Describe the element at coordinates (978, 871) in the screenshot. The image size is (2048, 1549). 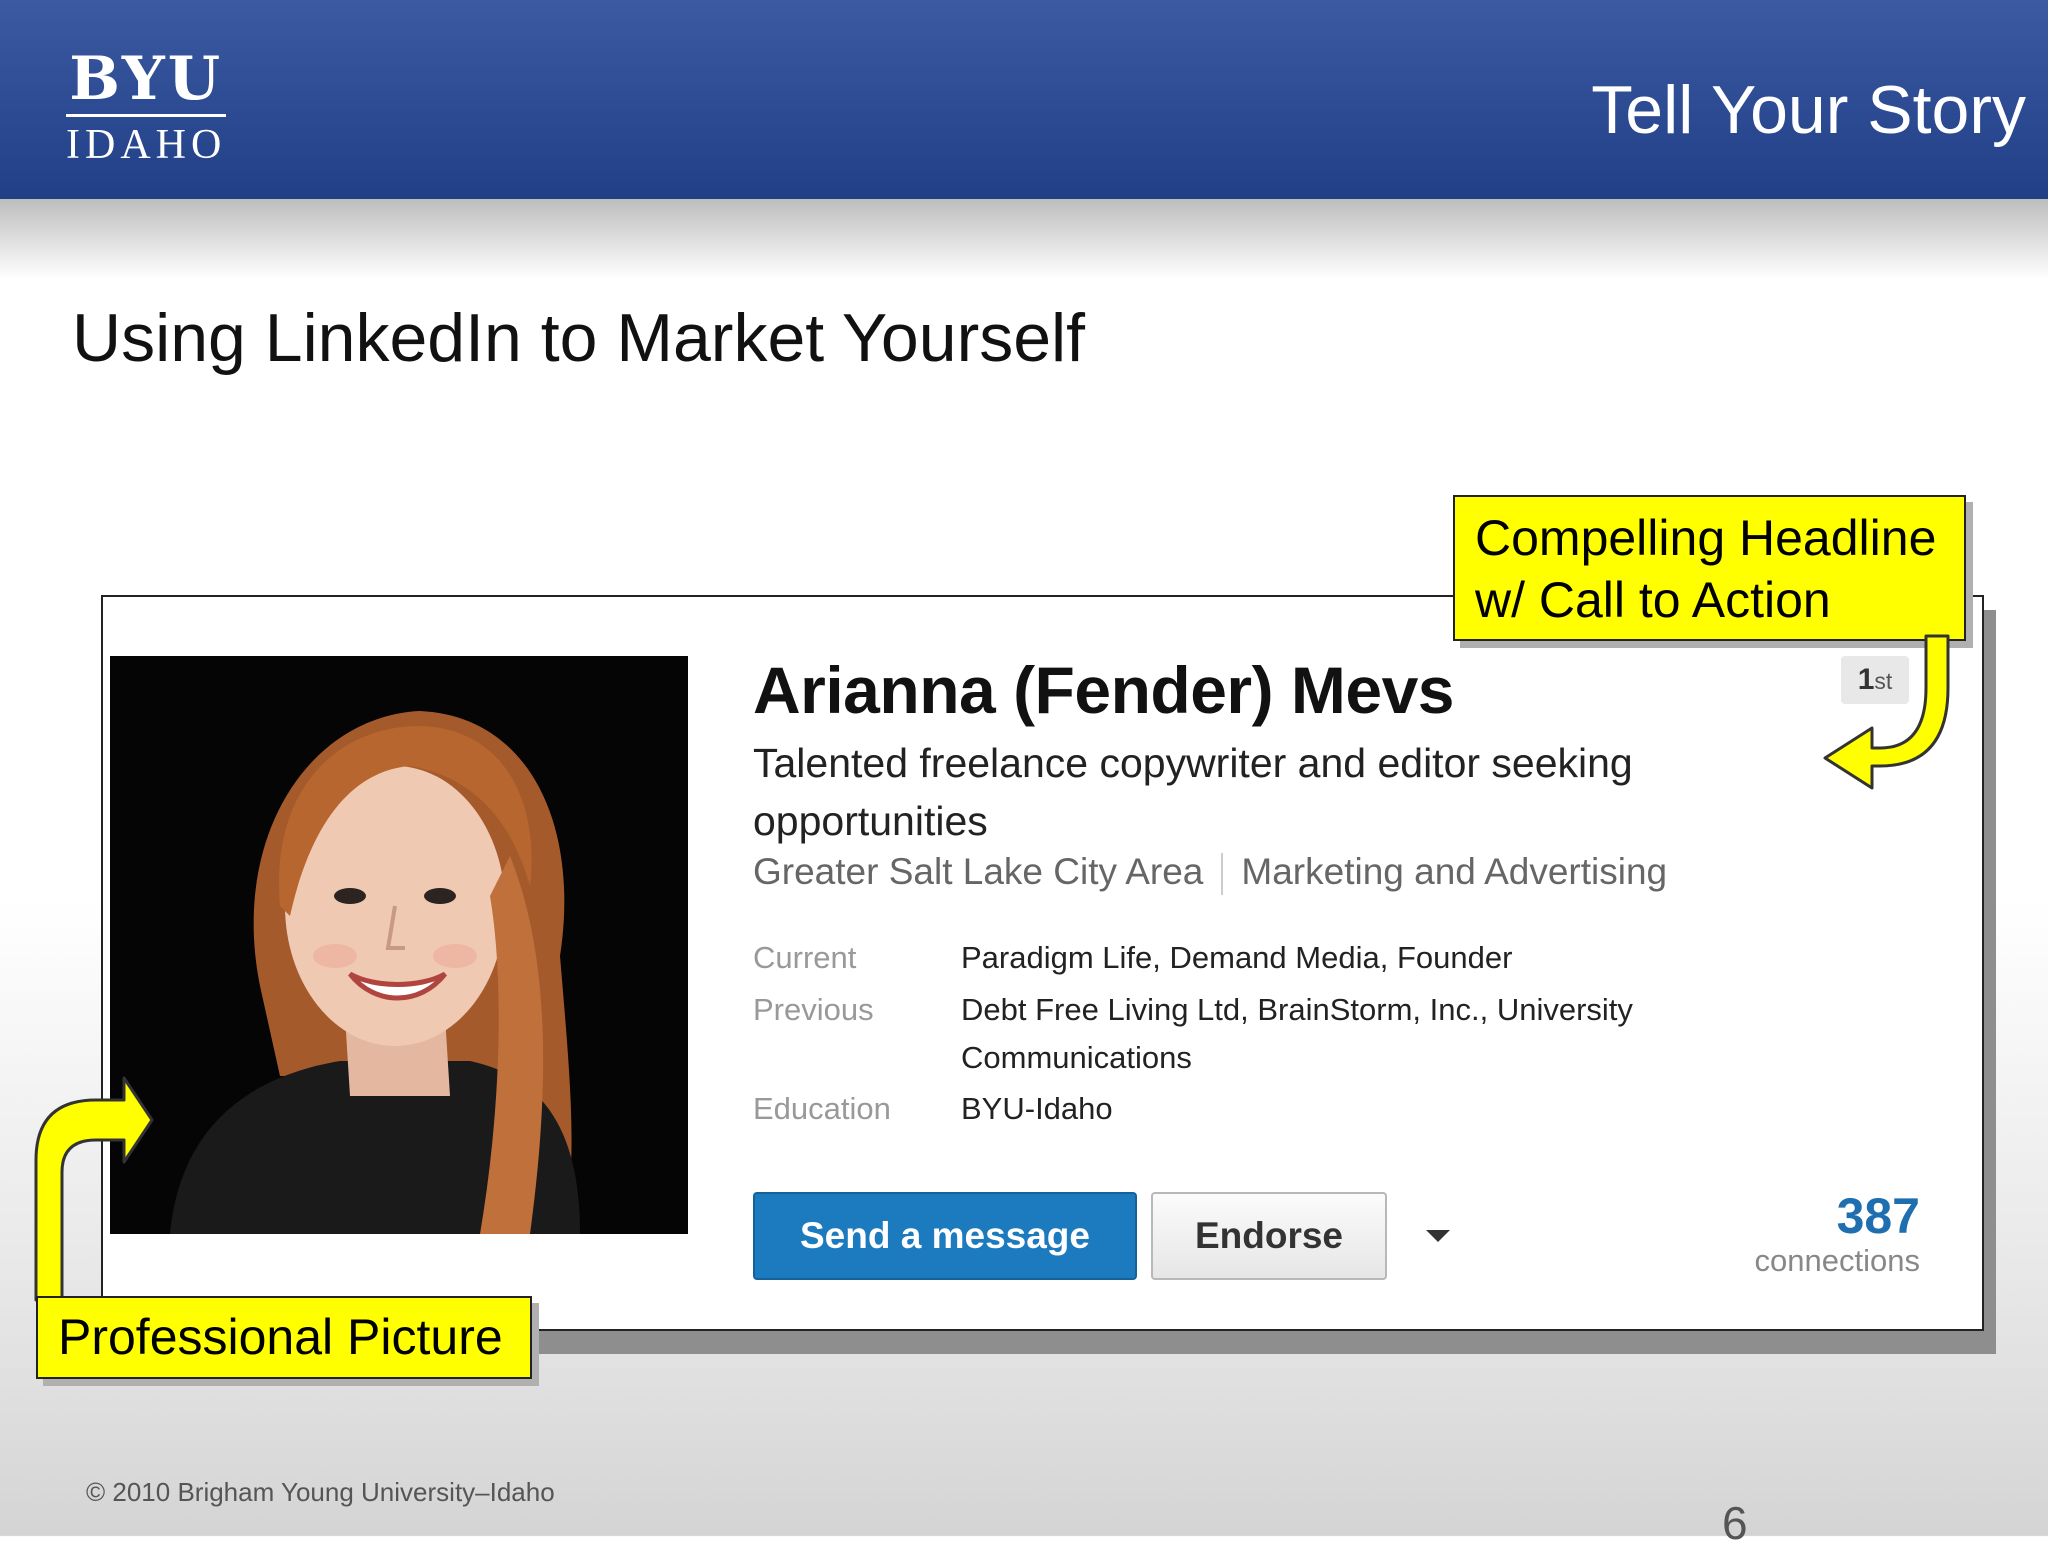
I see `profile-location: Greater Salt Lake City Area` at that location.